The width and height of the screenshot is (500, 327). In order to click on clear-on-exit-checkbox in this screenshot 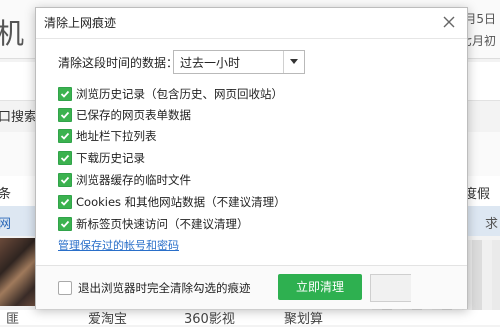, I will do `click(65, 288)`.